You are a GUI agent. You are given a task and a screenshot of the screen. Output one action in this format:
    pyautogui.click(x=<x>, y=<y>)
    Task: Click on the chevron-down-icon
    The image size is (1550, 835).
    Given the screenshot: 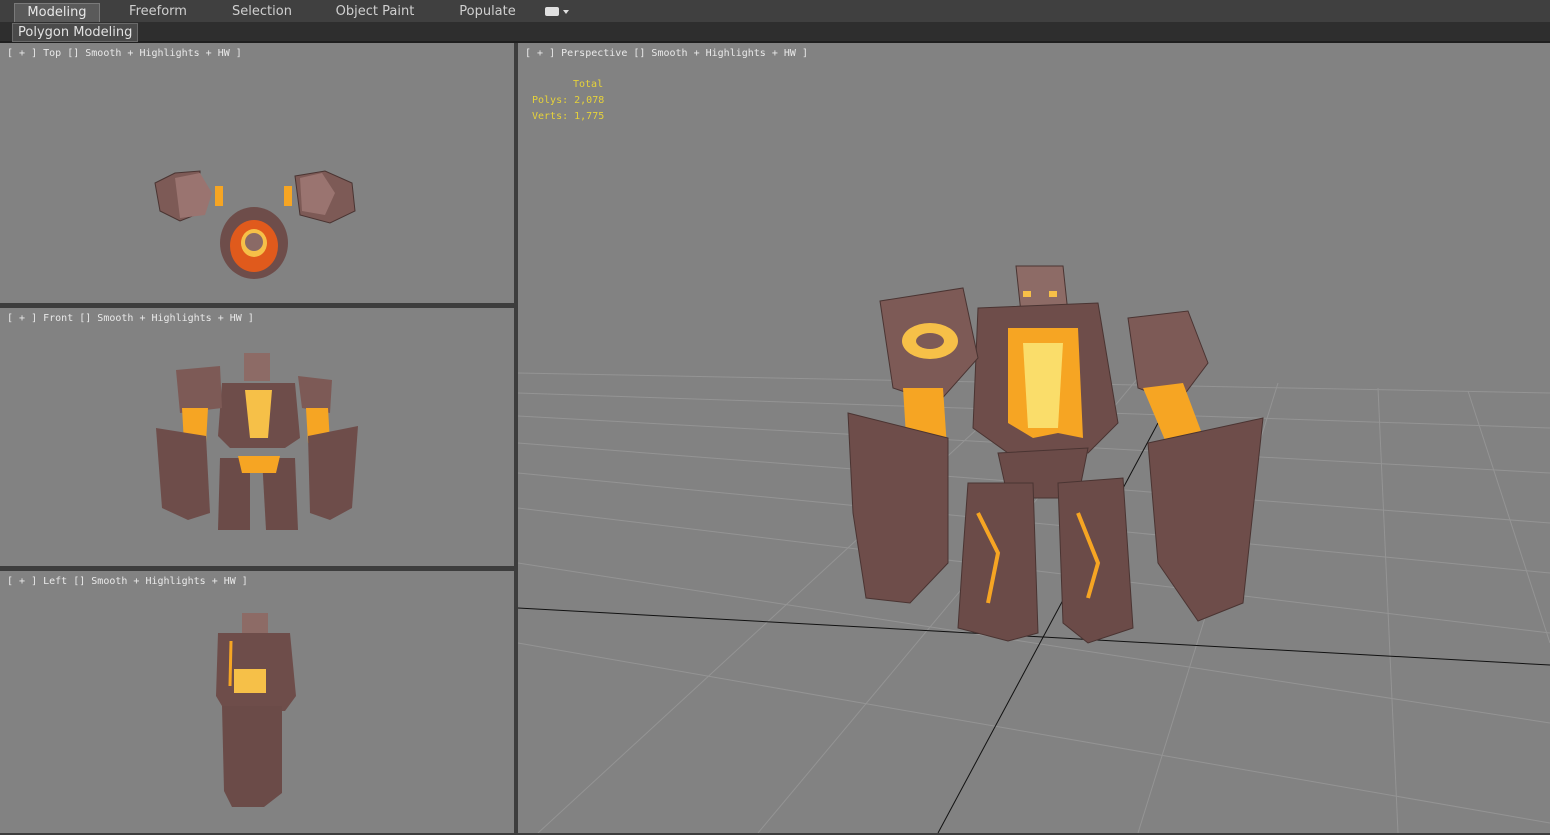 What is the action you would take?
    pyautogui.click(x=566, y=12)
    